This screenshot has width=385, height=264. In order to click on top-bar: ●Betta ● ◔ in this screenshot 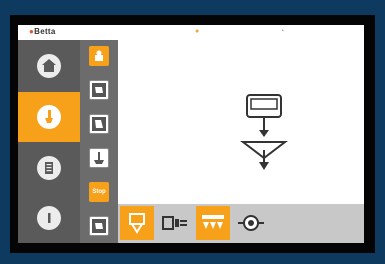, I will do `click(191, 33)`.